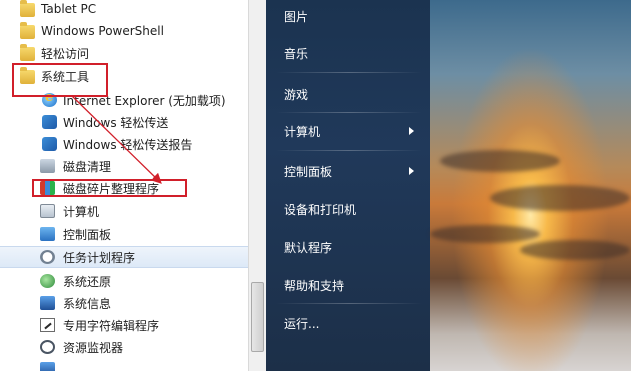 Image resolution: width=631 pixels, height=371 pixels. I want to click on start-menu-item-control-panel: 控制面板, so click(308, 171).